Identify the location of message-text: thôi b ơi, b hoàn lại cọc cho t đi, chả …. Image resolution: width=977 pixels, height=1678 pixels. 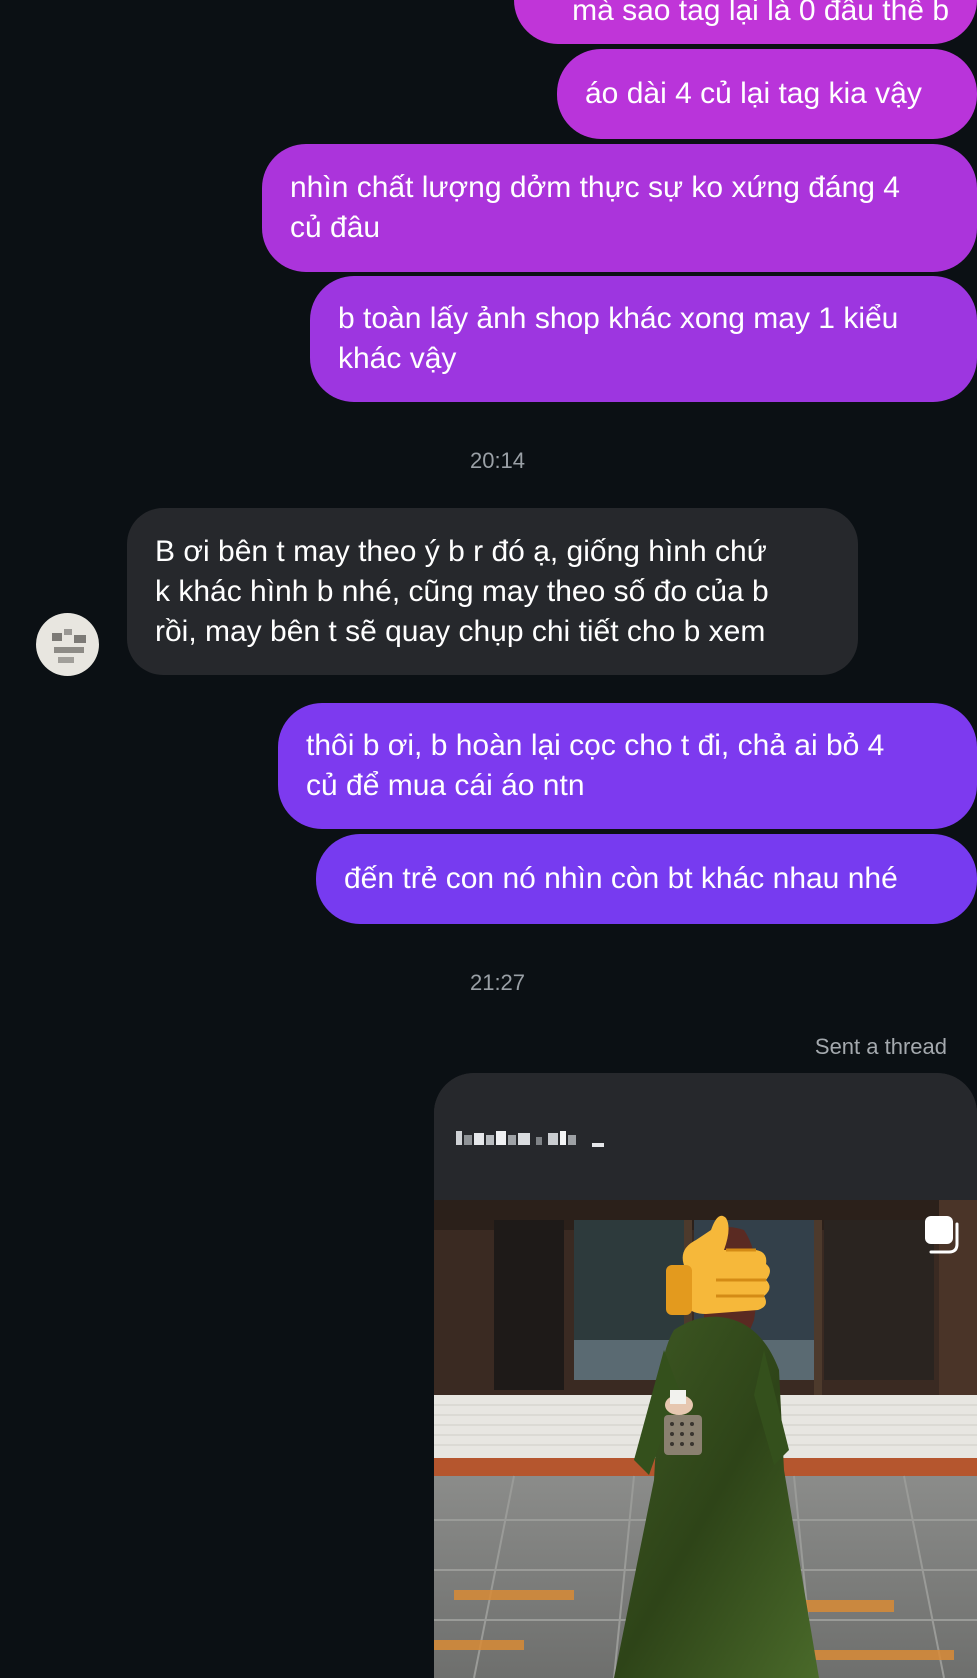
(595, 745).